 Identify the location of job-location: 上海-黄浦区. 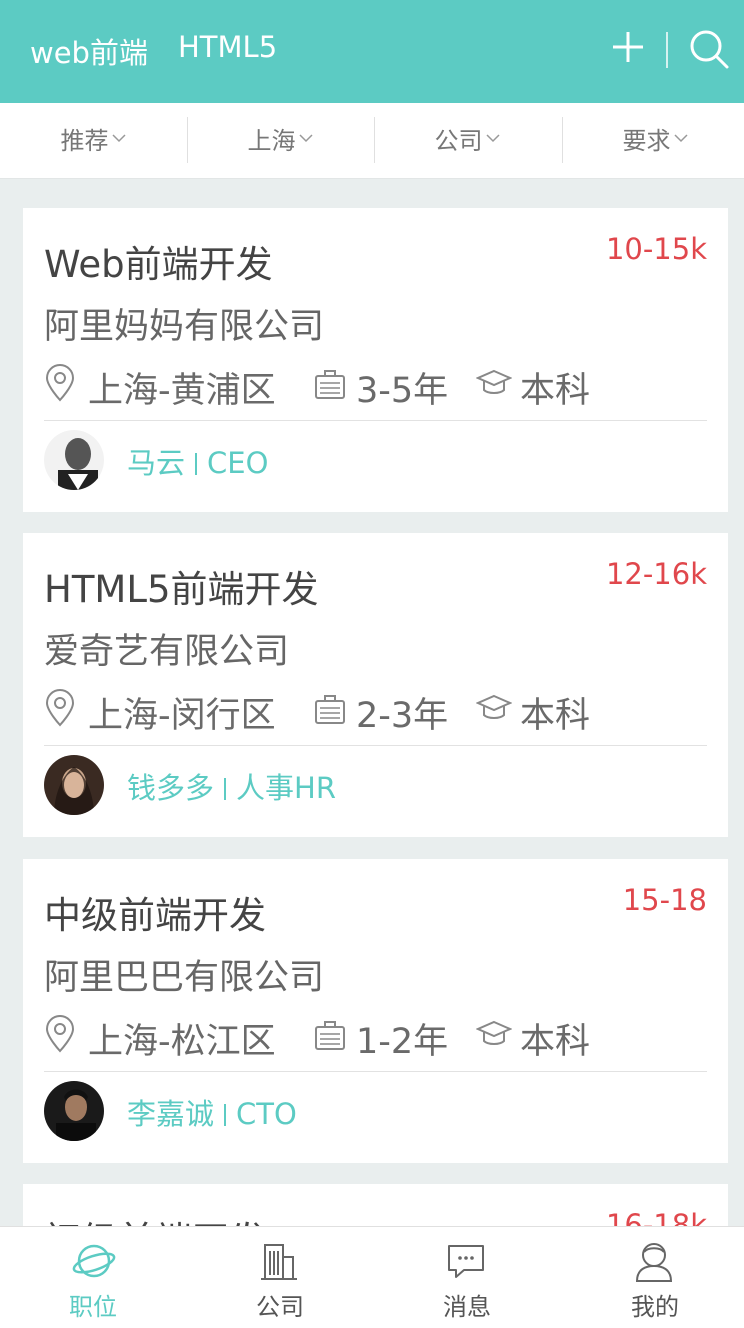
(182, 391).